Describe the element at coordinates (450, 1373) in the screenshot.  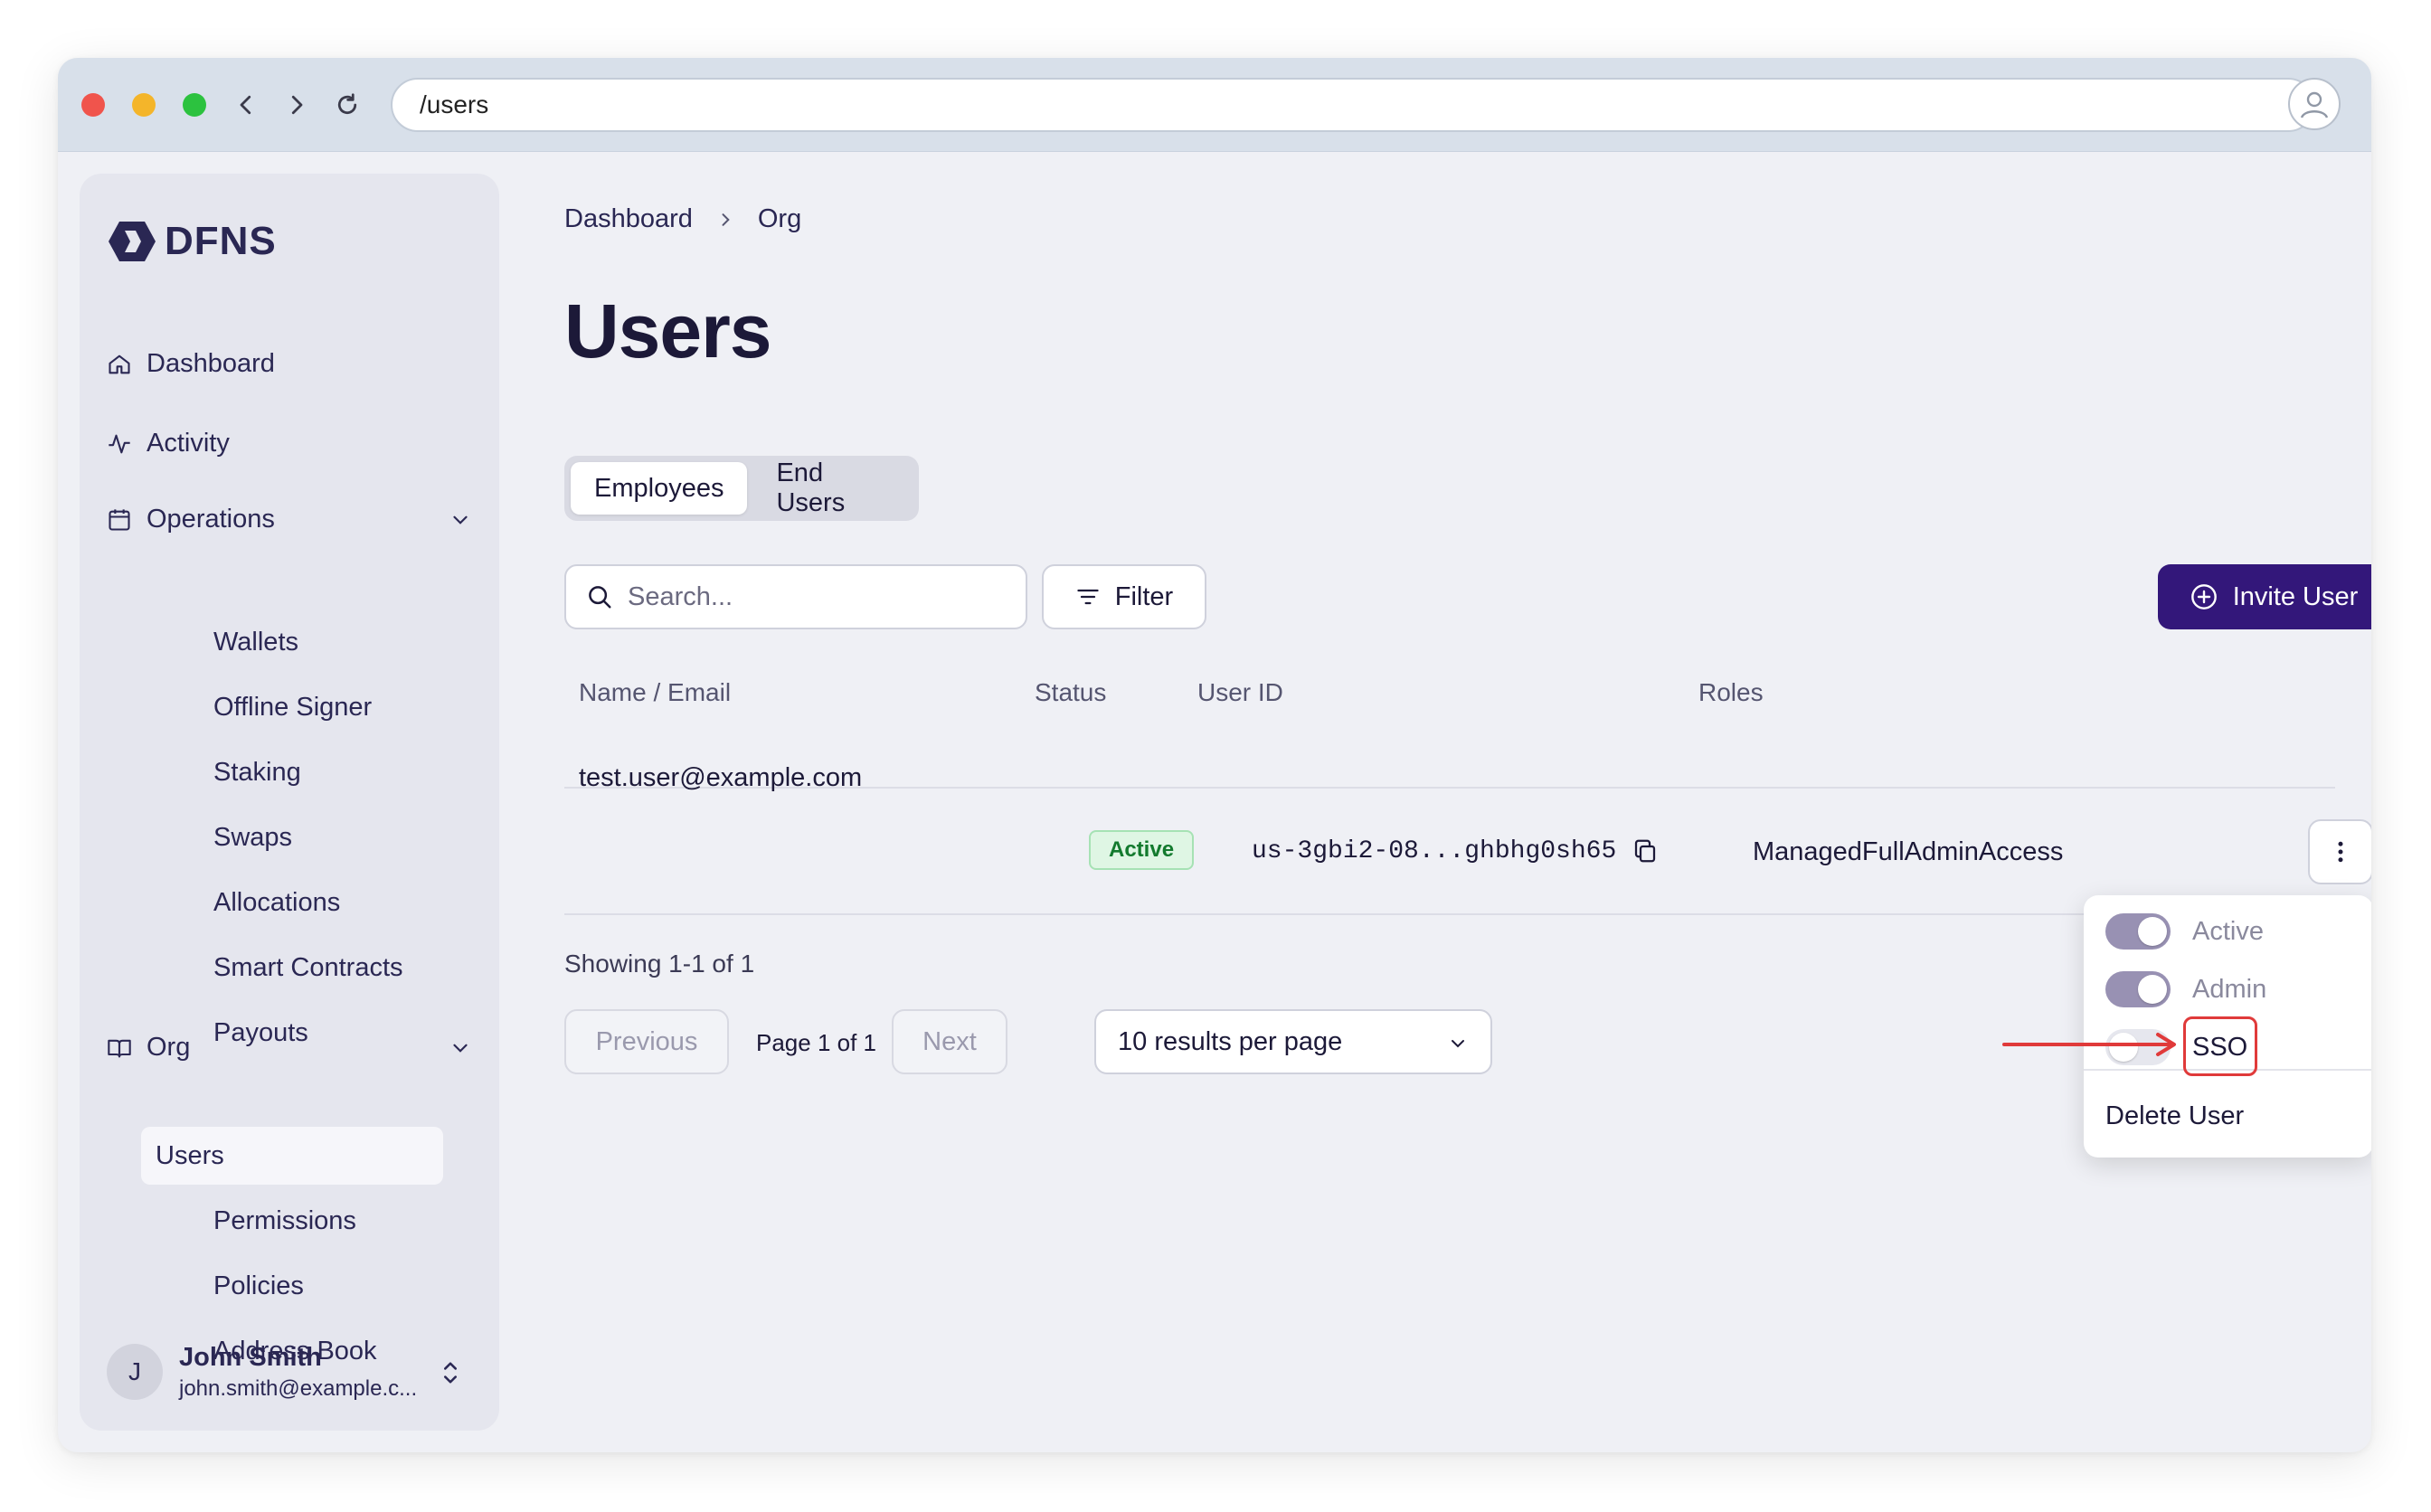
I see `chevron-up-down-icon` at that location.